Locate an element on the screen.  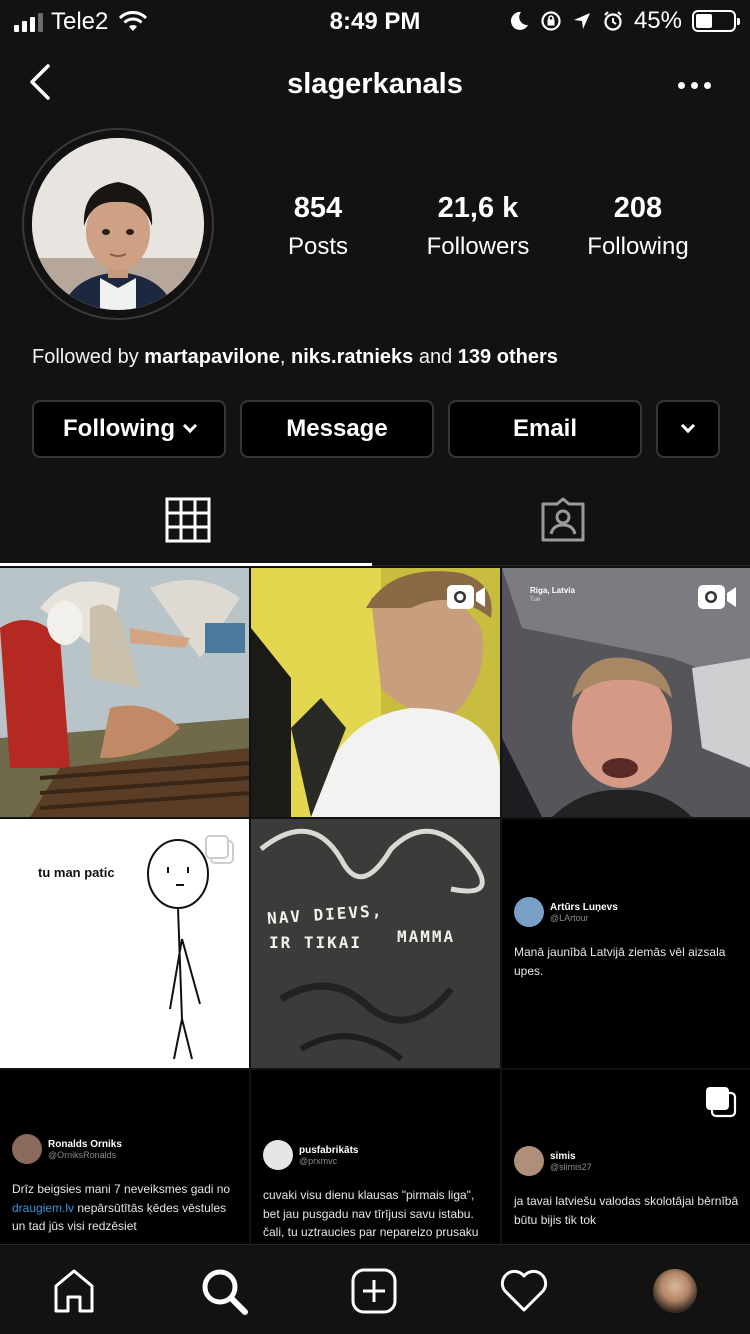
active-tab-indicator is located at coordinates (186, 564).